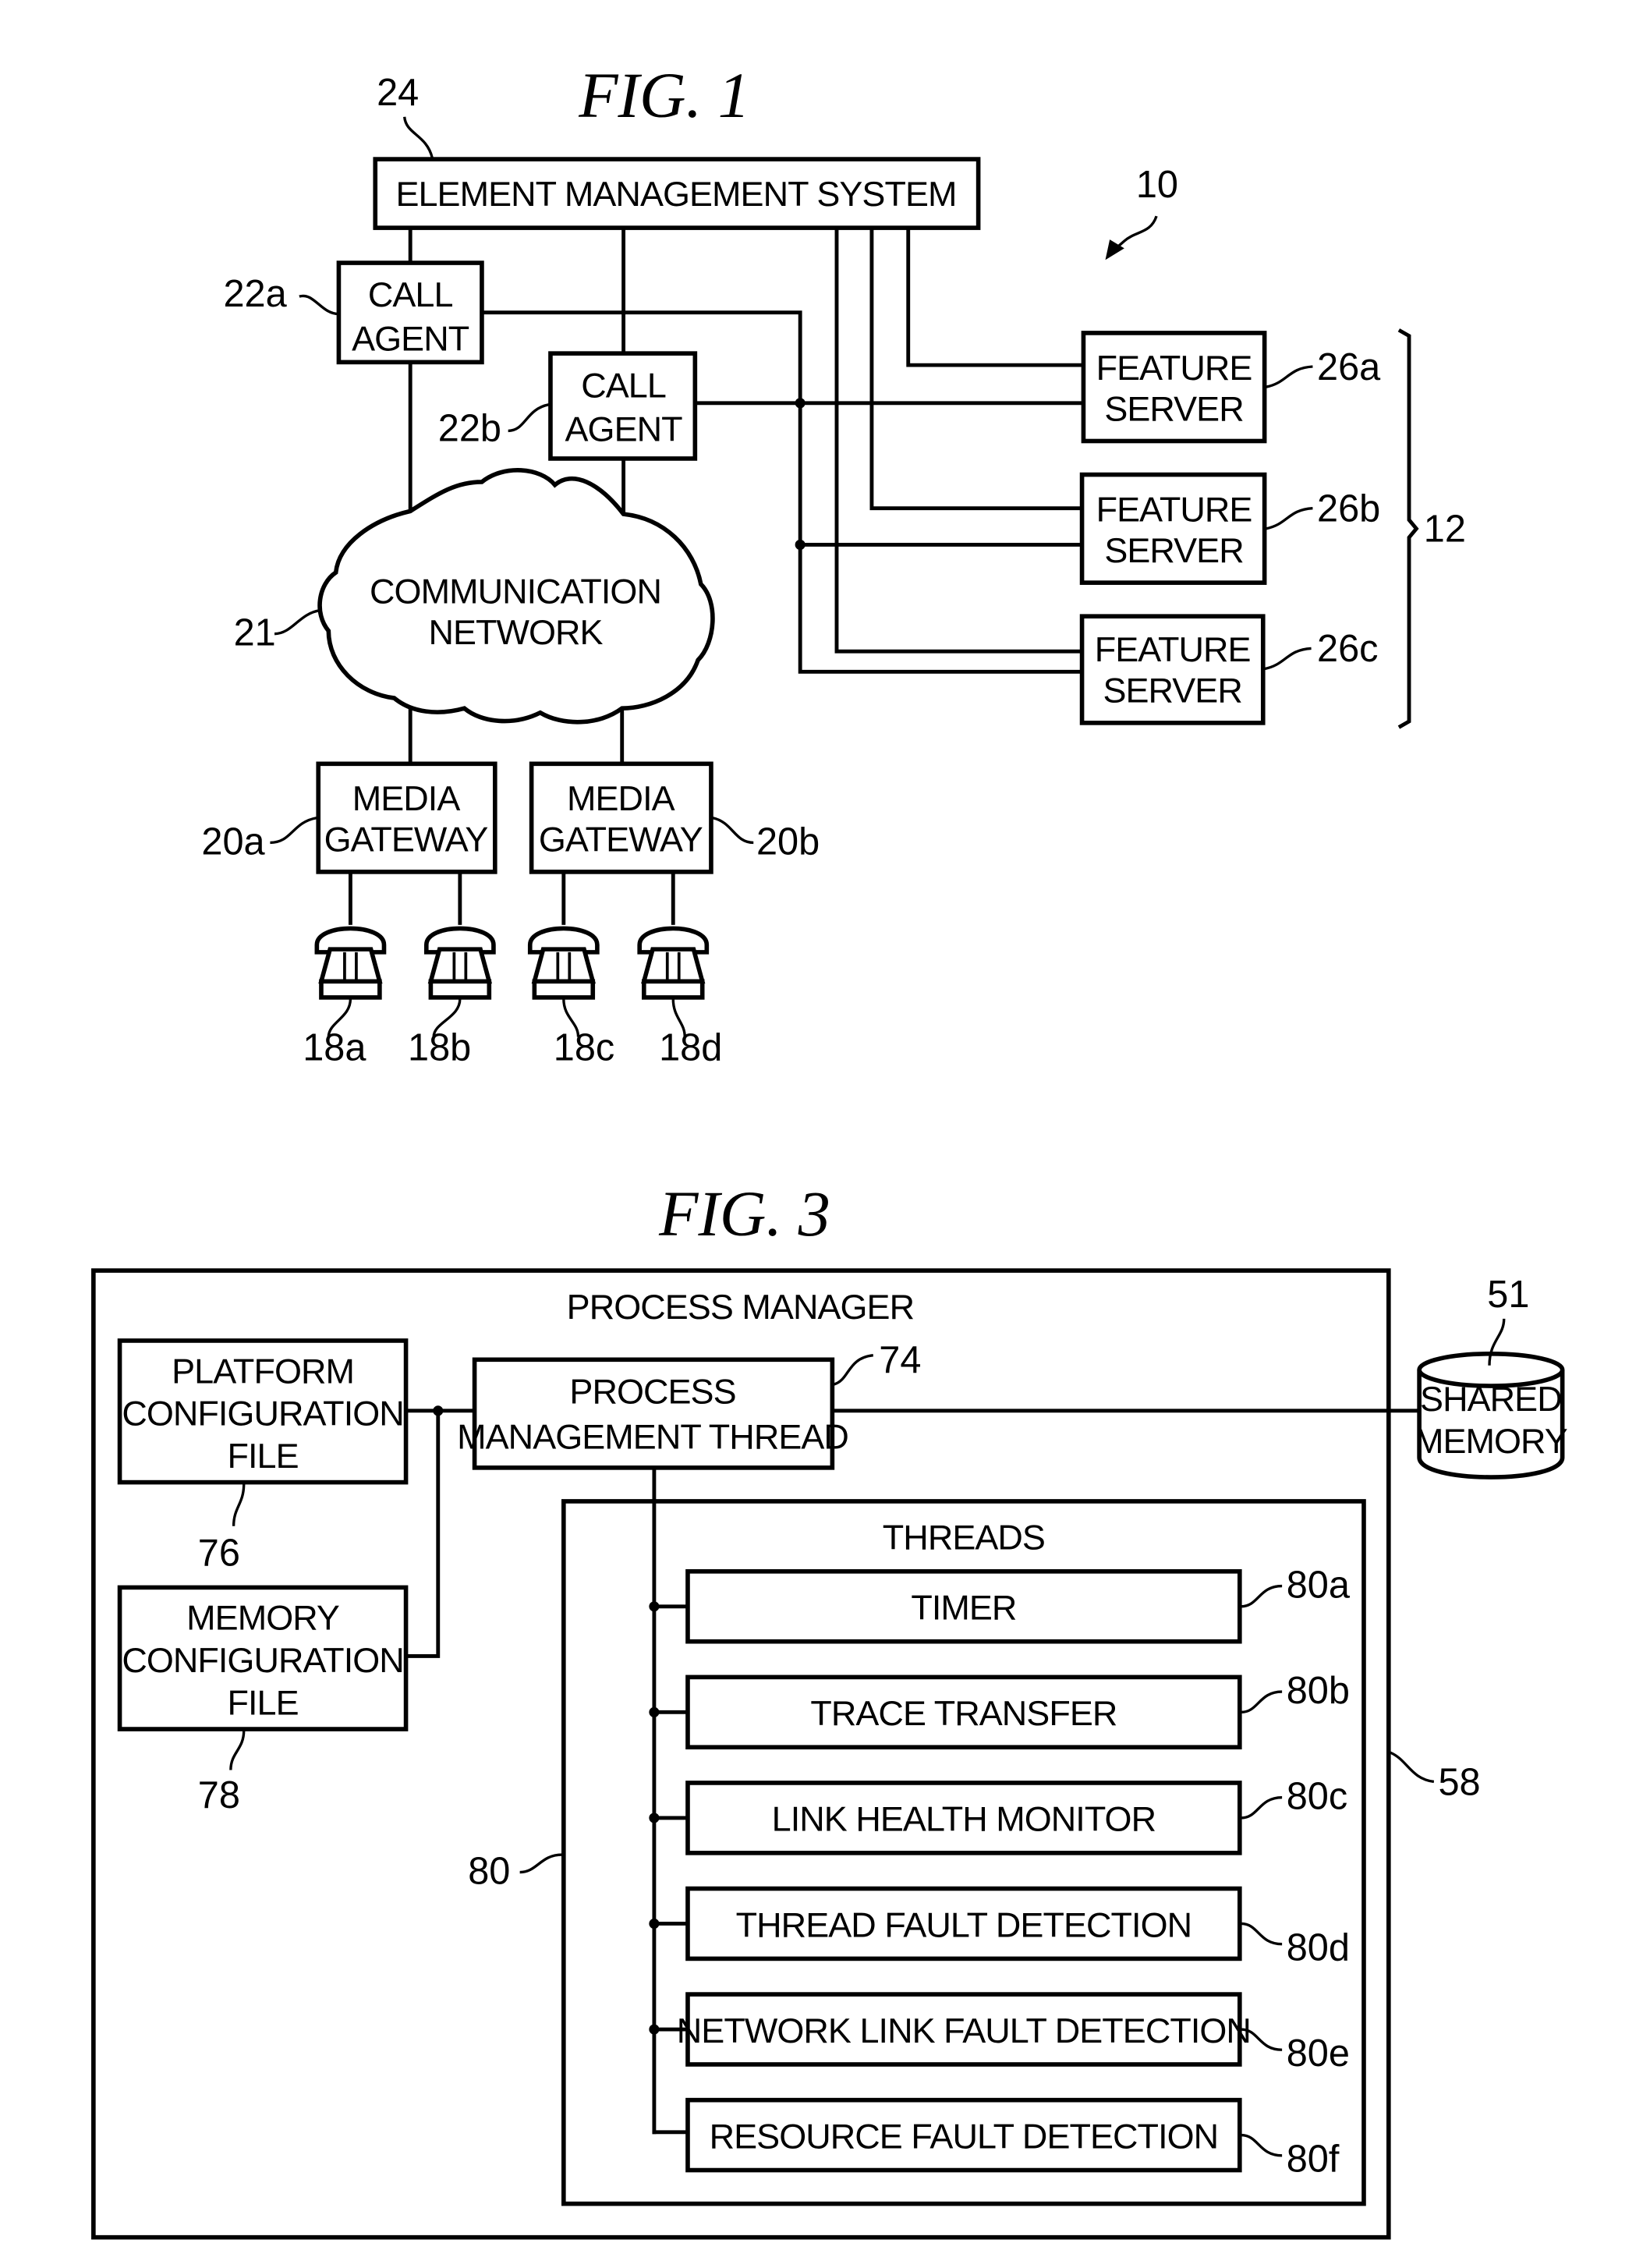 The height and width of the screenshot is (2268, 1650). Describe the element at coordinates (677, 193) in the screenshot. I see `element-management-system: ELEMENT MANAGEMENT SYSTEM` at that location.